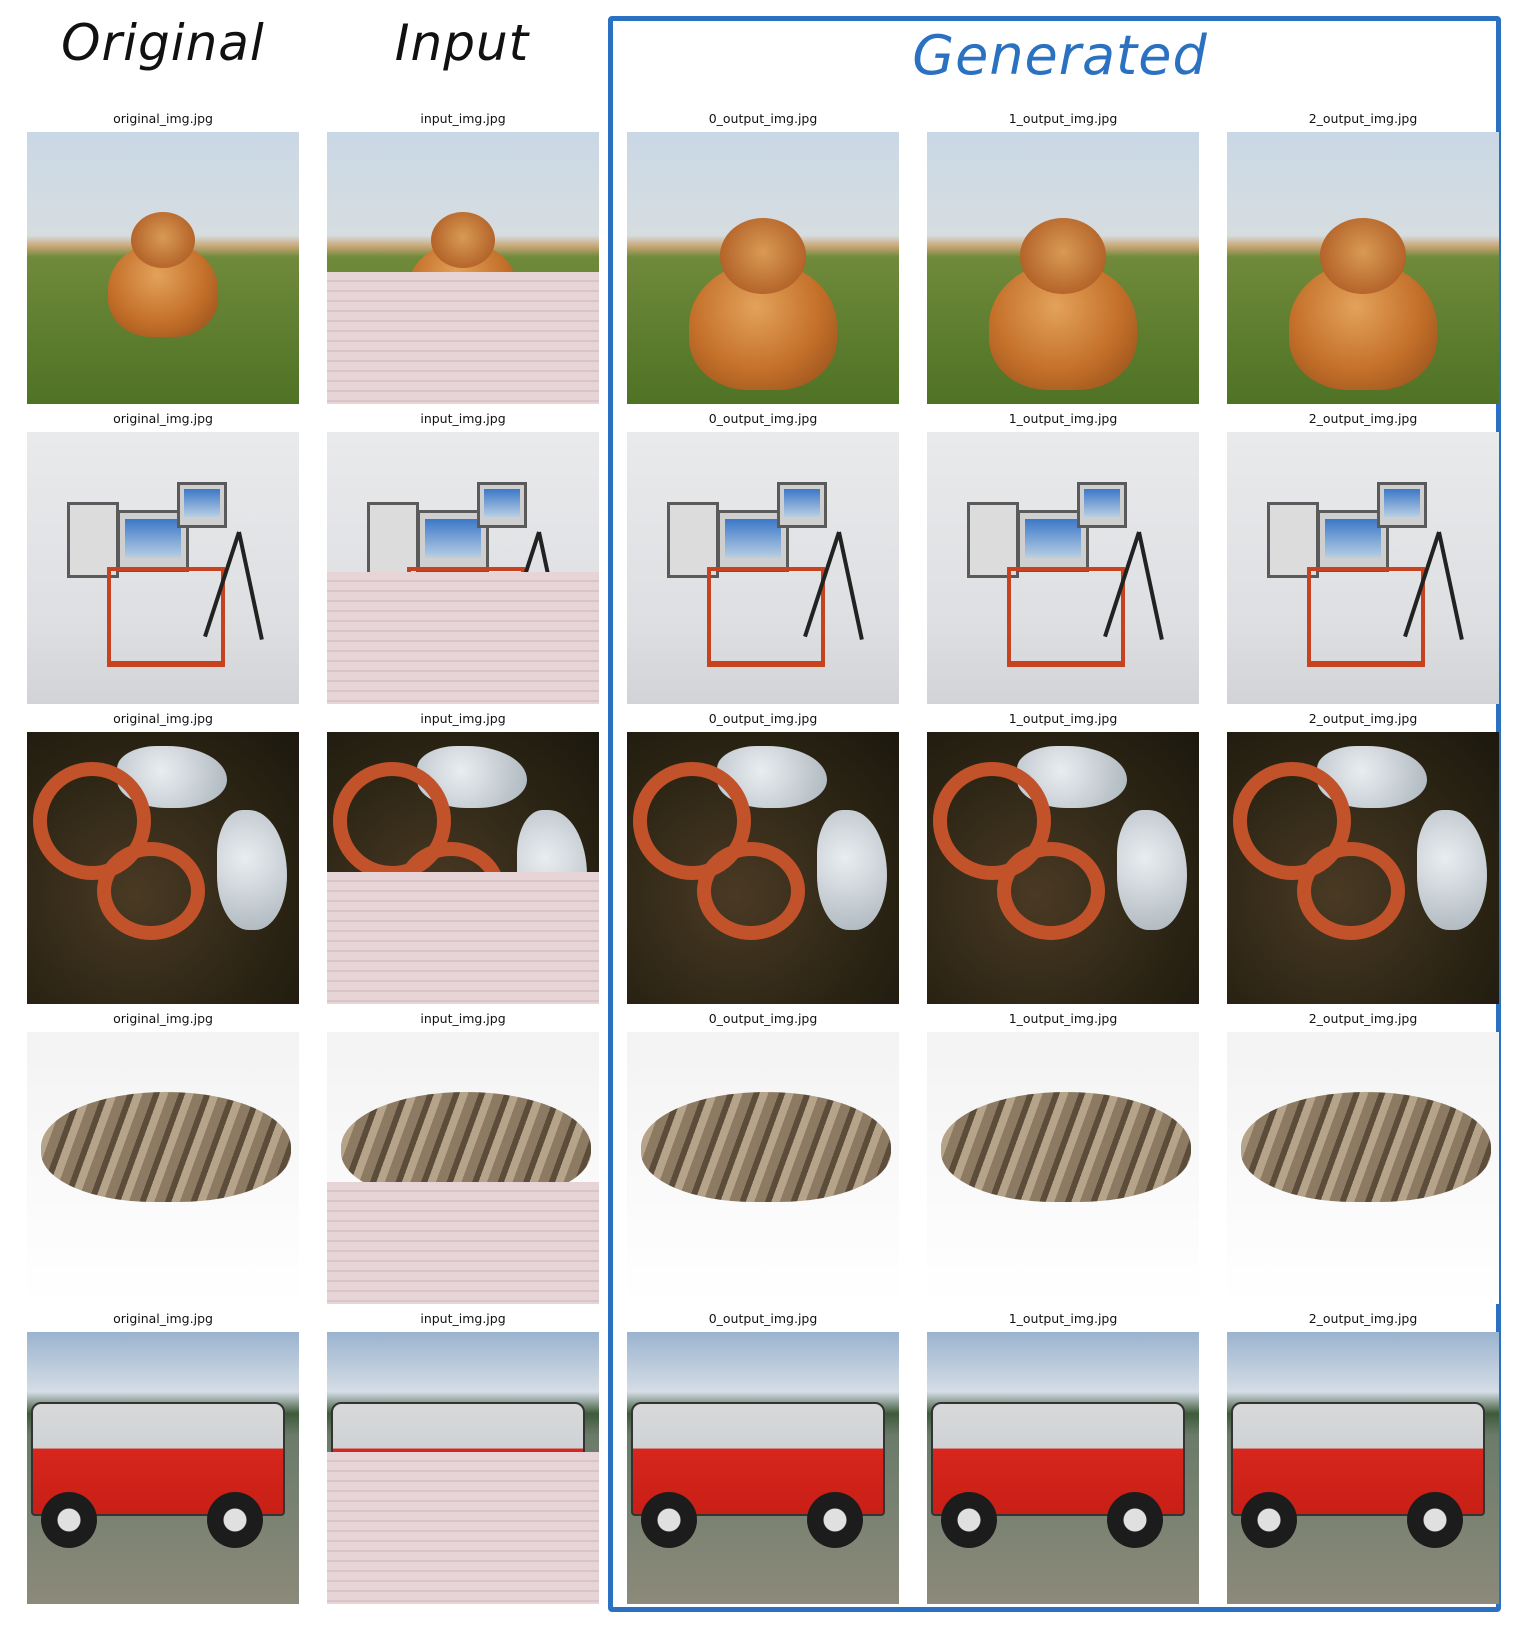  I want to click on input-column-header: Input, so click(462, 43).